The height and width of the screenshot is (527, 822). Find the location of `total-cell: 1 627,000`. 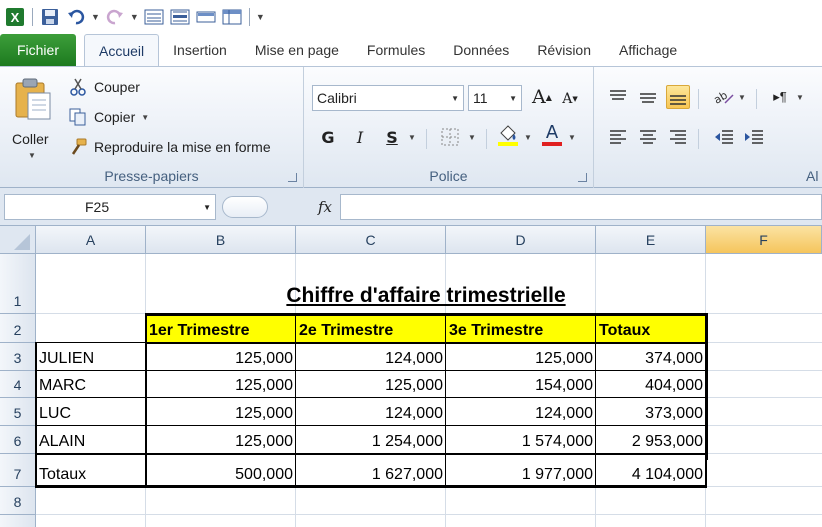

total-cell: 1 627,000 is located at coordinates (371, 470).